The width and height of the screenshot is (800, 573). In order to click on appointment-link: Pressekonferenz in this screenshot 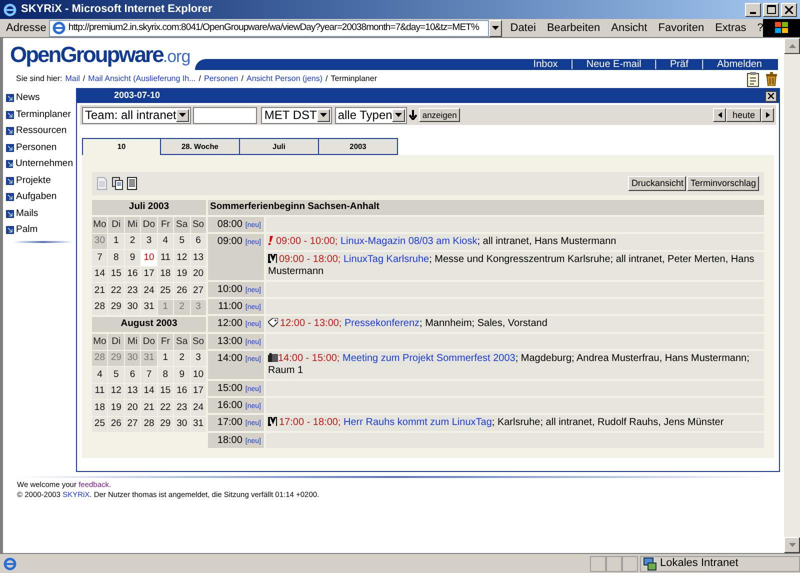, I will do `click(382, 323)`.